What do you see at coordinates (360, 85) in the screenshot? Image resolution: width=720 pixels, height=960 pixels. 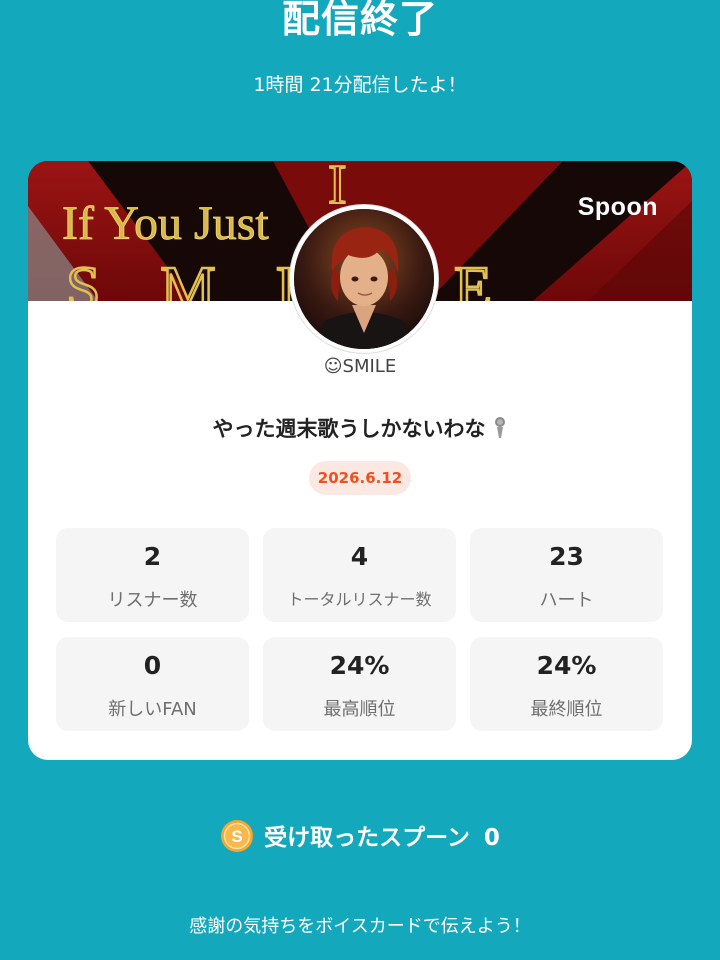 I see `broadcast-duration: 1時間 21分配信したよ！` at bounding box center [360, 85].